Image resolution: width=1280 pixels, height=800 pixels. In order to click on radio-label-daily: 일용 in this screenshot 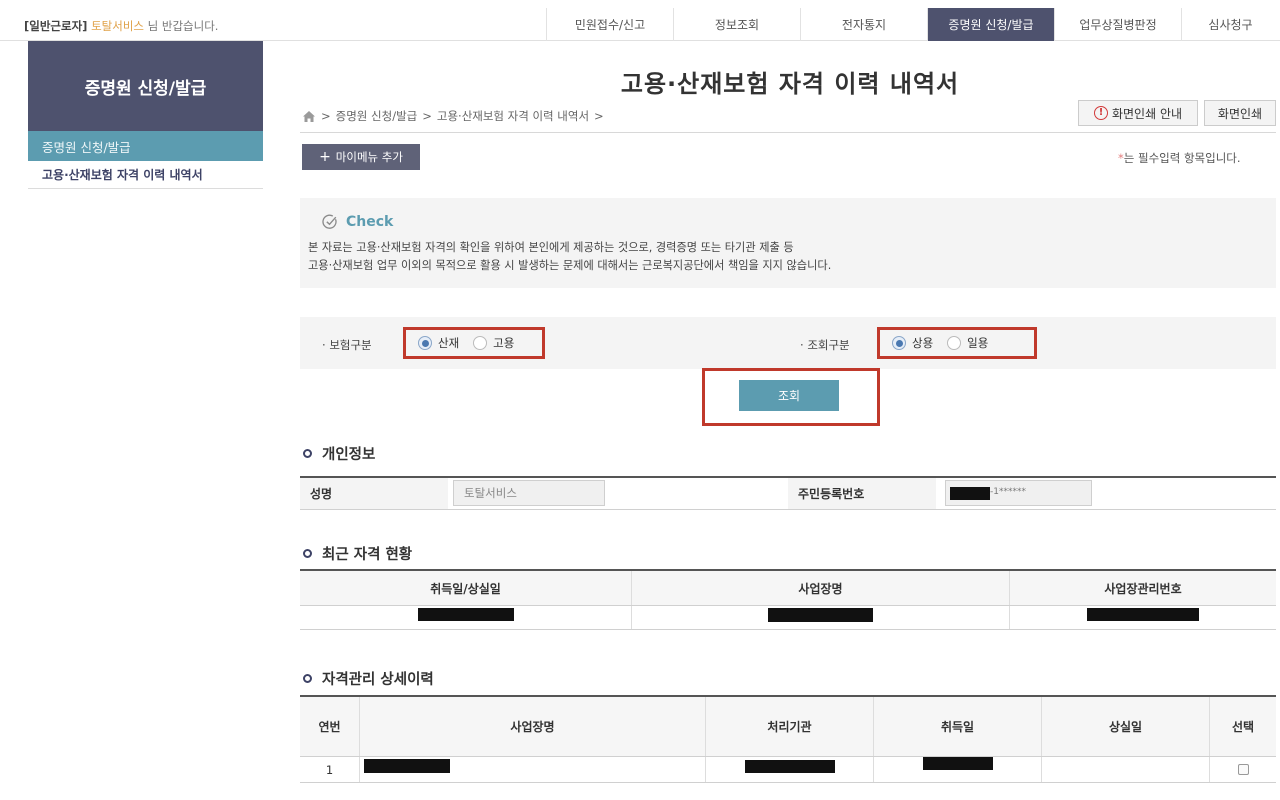, I will do `click(977, 343)`.